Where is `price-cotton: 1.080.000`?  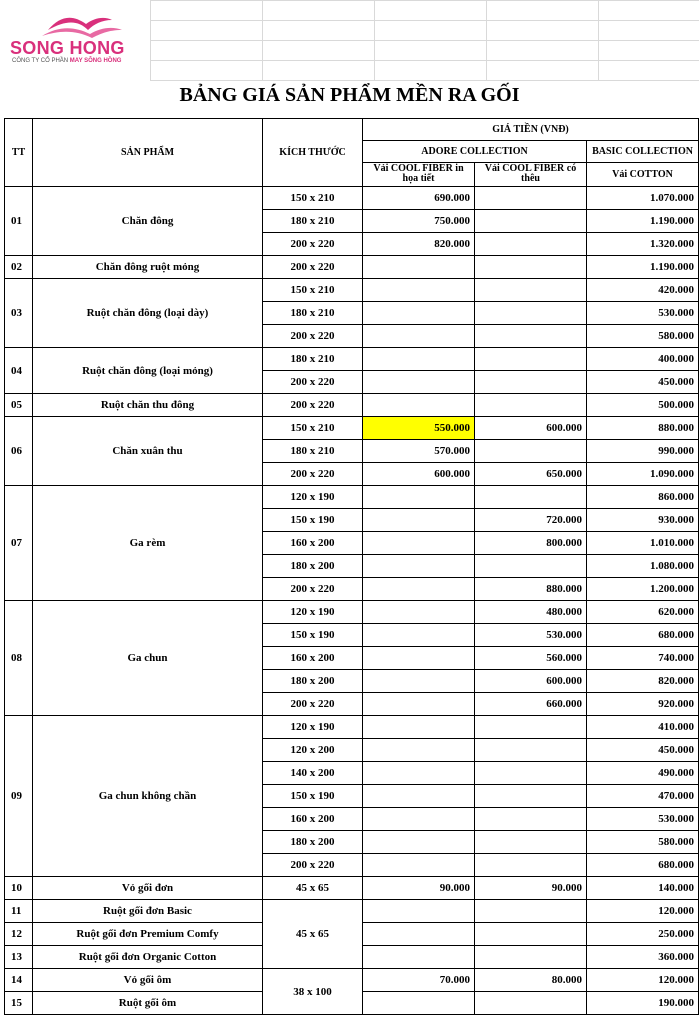 price-cotton: 1.080.000 is located at coordinates (642, 566).